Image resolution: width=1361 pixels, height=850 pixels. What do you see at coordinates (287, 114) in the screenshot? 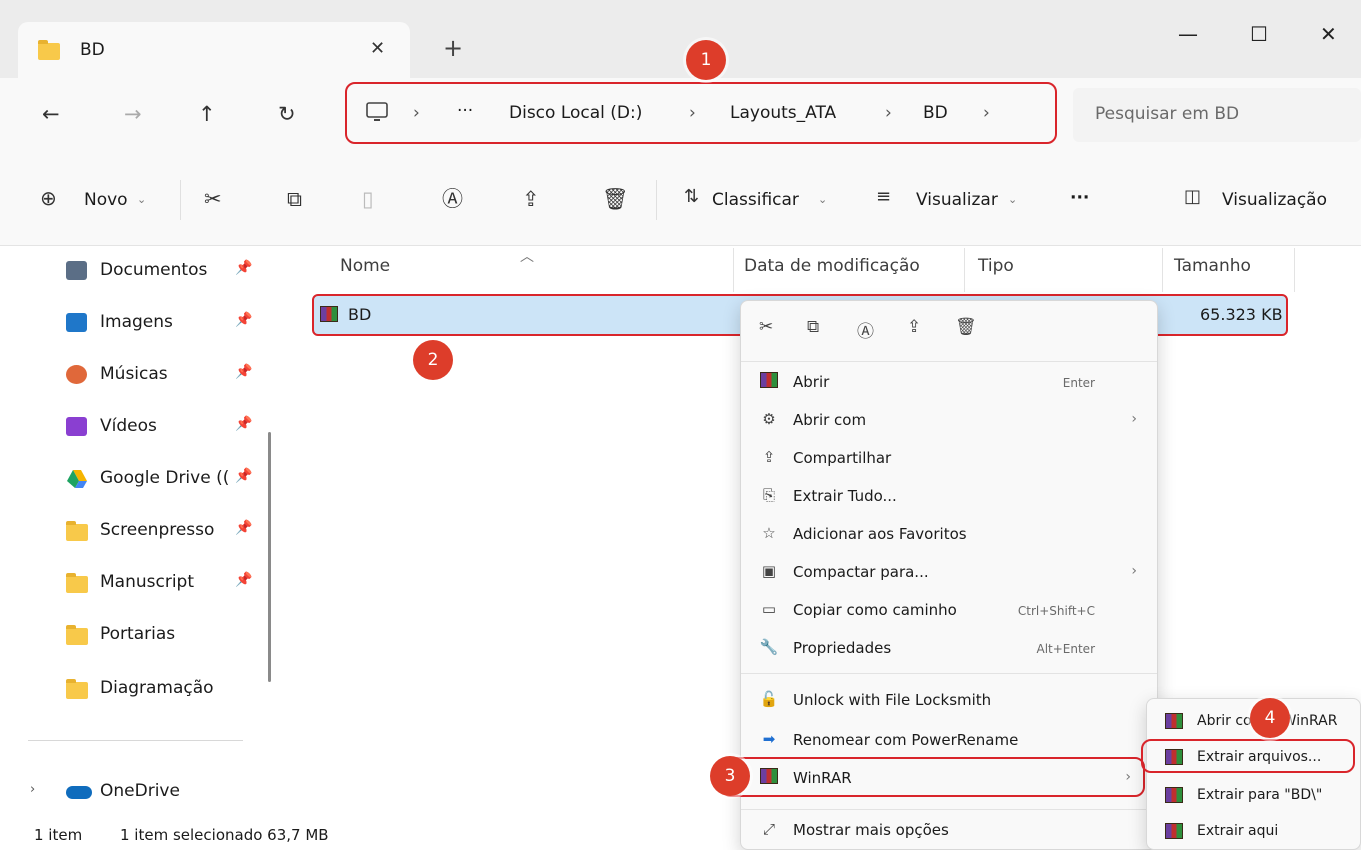
I see `refresh-icon: ↻` at bounding box center [287, 114].